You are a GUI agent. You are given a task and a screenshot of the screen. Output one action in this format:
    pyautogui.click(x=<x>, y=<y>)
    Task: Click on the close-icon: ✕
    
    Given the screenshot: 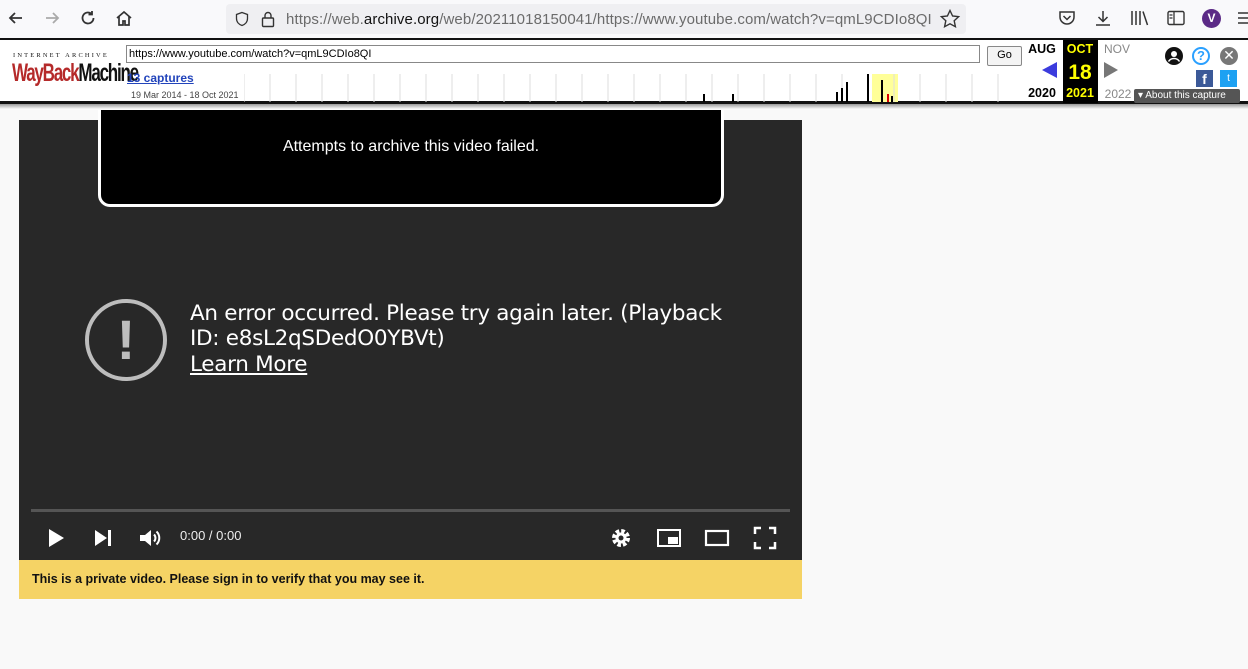 What is the action you would take?
    pyautogui.click(x=1229, y=56)
    